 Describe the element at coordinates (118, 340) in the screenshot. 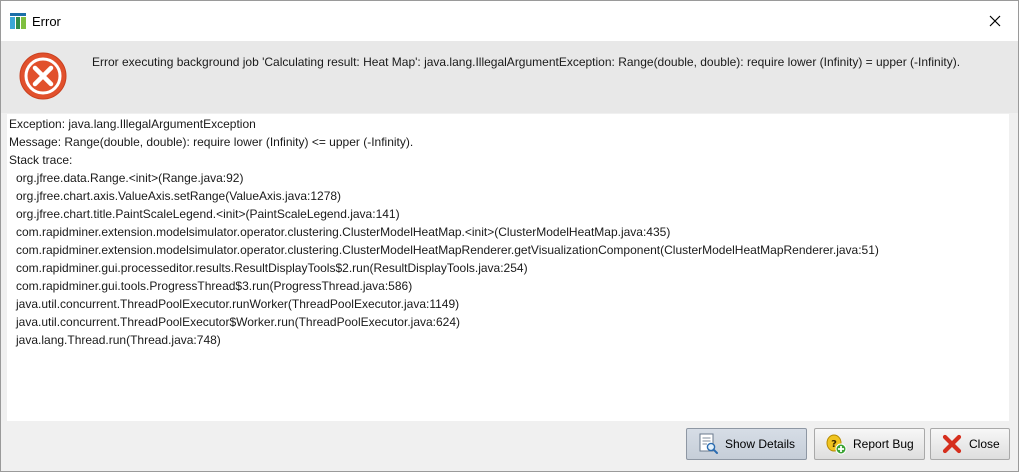

I see `stack-trace-line: java.lang.Thread.run(Thread.java:748)` at that location.